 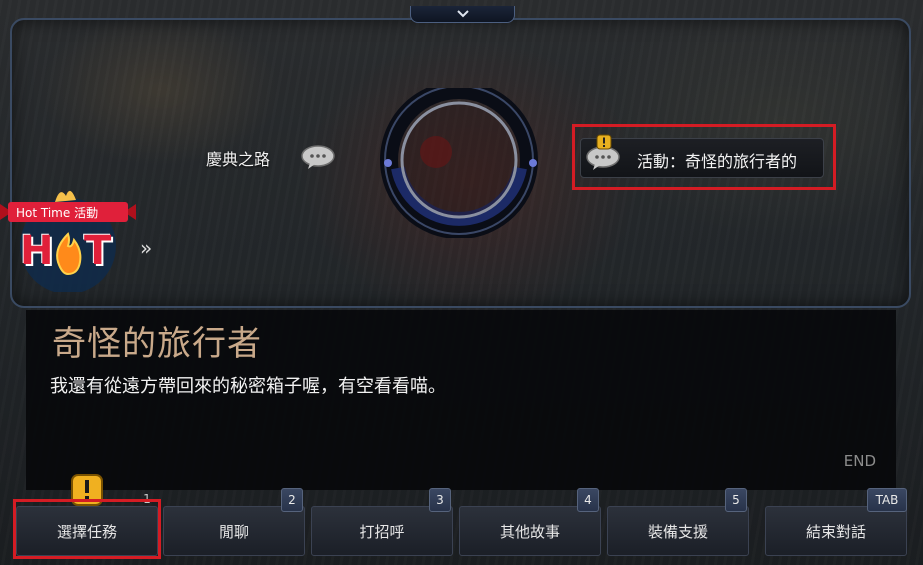 What do you see at coordinates (887, 500) in the screenshot?
I see `hotkey-badge-tab: TAB` at bounding box center [887, 500].